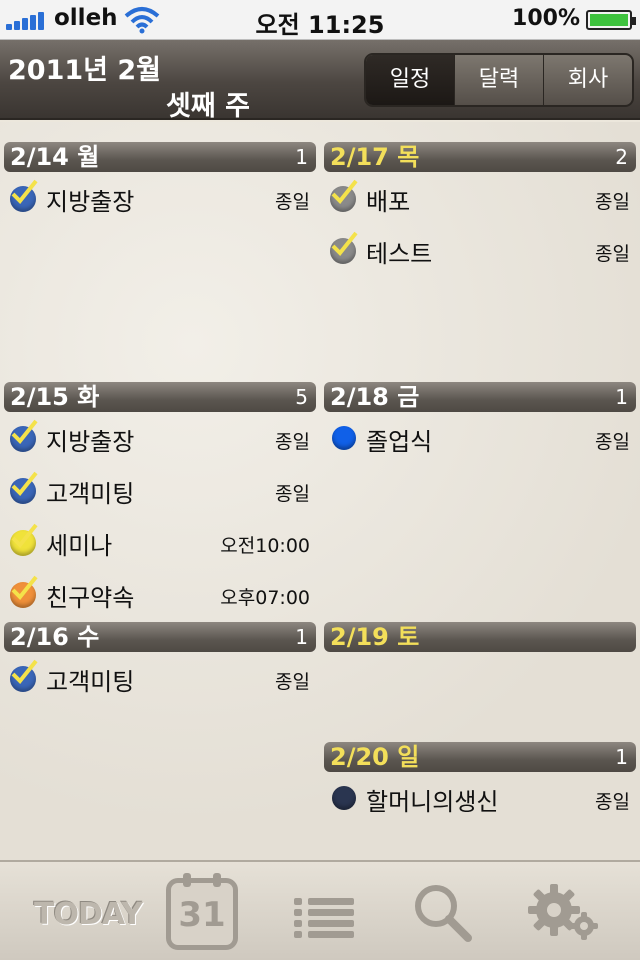 This screenshot has width=640, height=960. I want to click on calendar-button: 31, so click(205, 911).